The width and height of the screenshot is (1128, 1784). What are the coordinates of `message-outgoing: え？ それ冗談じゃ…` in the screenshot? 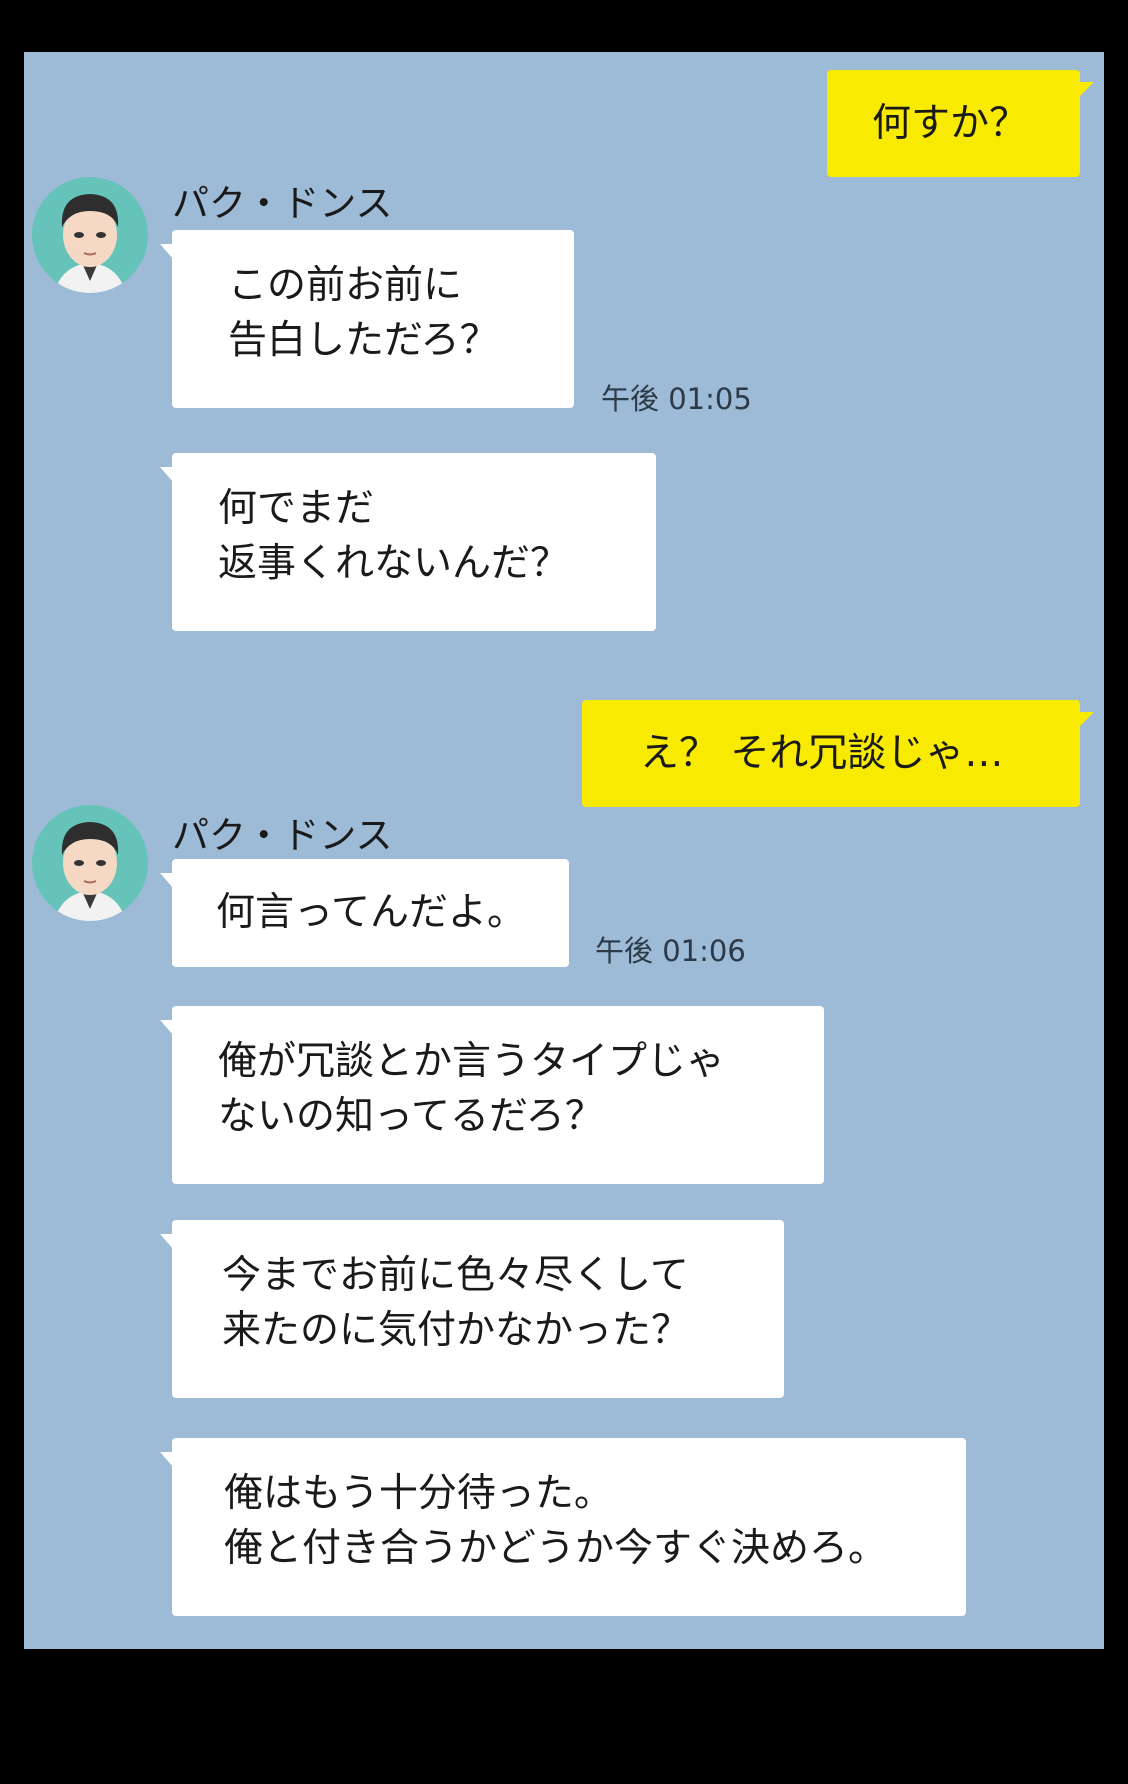 It's located at (838, 753).